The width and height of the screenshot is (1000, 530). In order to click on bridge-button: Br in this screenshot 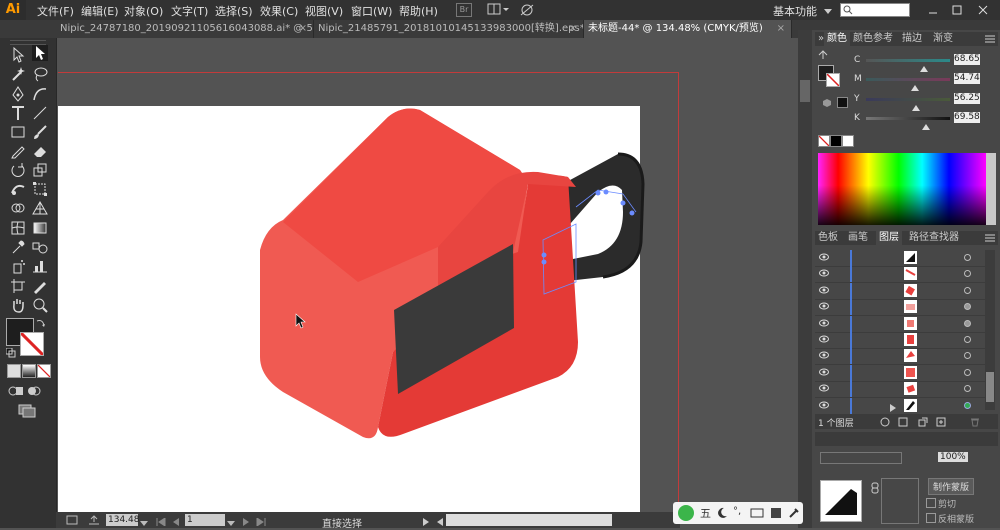, I will do `click(464, 10)`.